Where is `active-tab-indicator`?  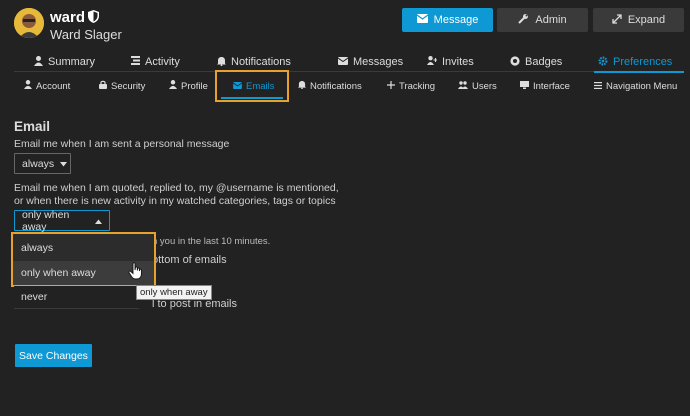 active-tab-indicator is located at coordinates (639, 72).